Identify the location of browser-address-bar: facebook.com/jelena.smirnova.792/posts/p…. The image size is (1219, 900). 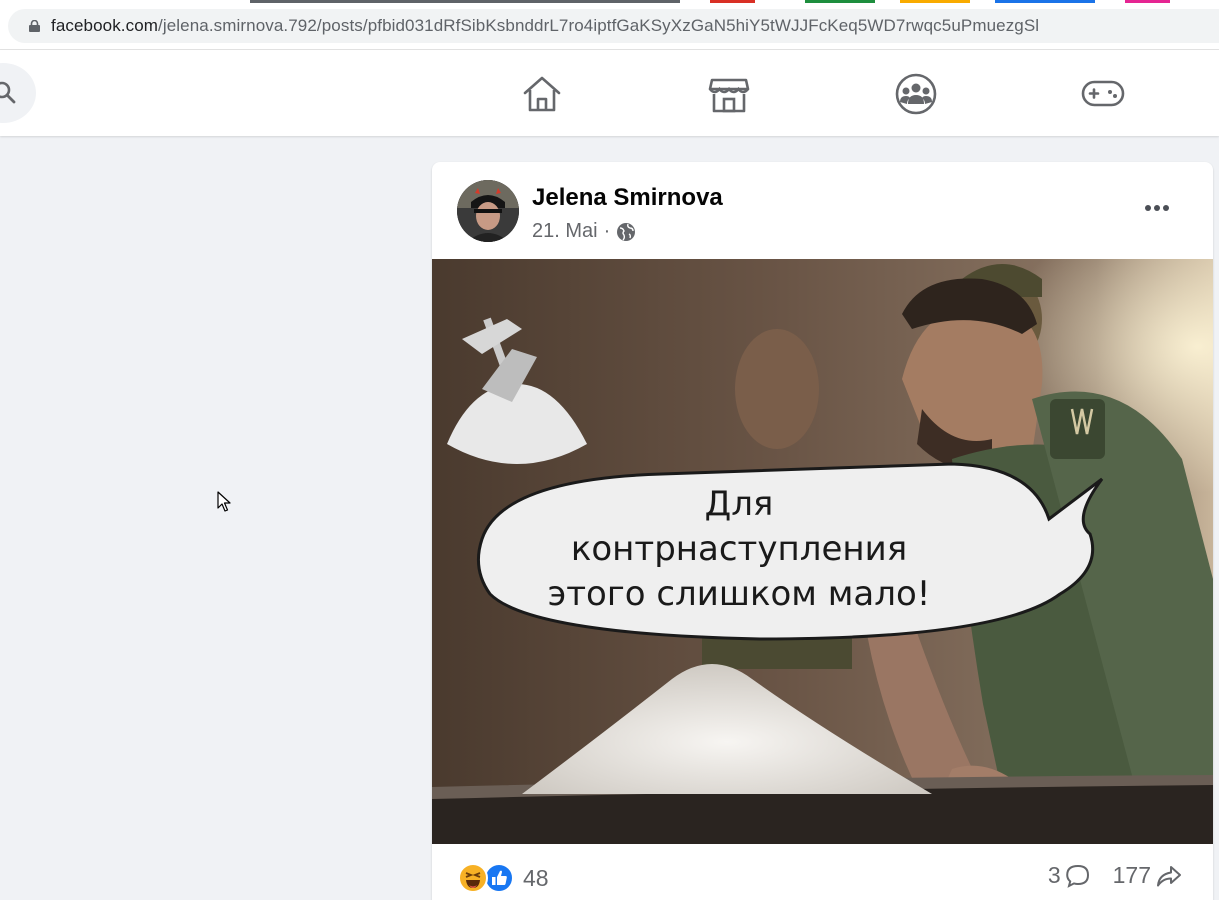
(609, 25).